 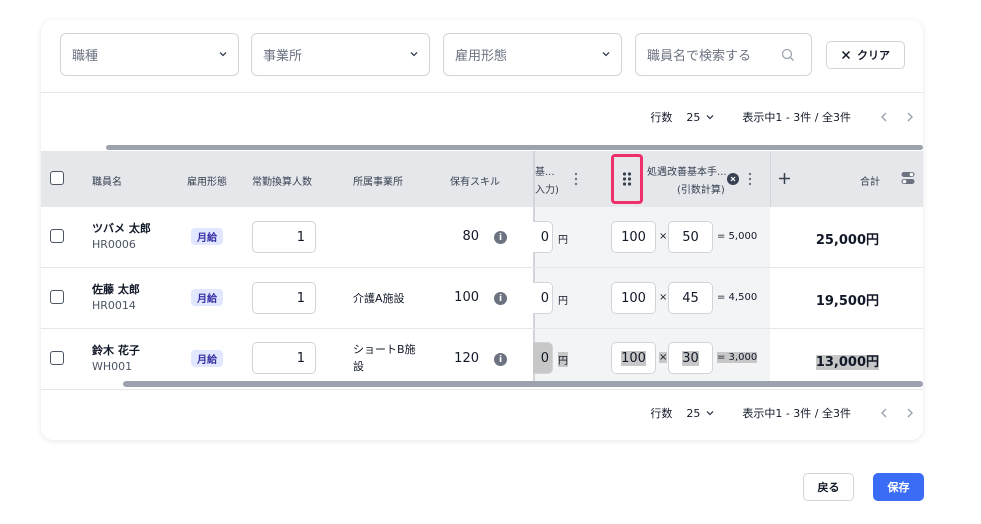 I want to click on row-total: 25,000円, so click(x=847, y=240).